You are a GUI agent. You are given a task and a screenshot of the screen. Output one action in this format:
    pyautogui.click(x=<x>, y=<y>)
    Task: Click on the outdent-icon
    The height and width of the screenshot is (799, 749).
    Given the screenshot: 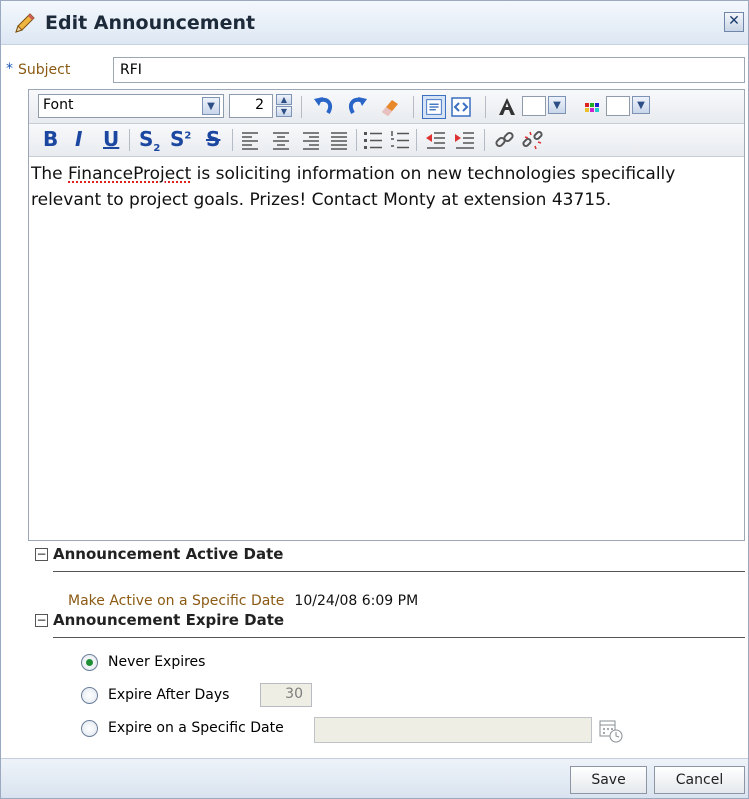 What is the action you would take?
    pyautogui.click(x=436, y=140)
    